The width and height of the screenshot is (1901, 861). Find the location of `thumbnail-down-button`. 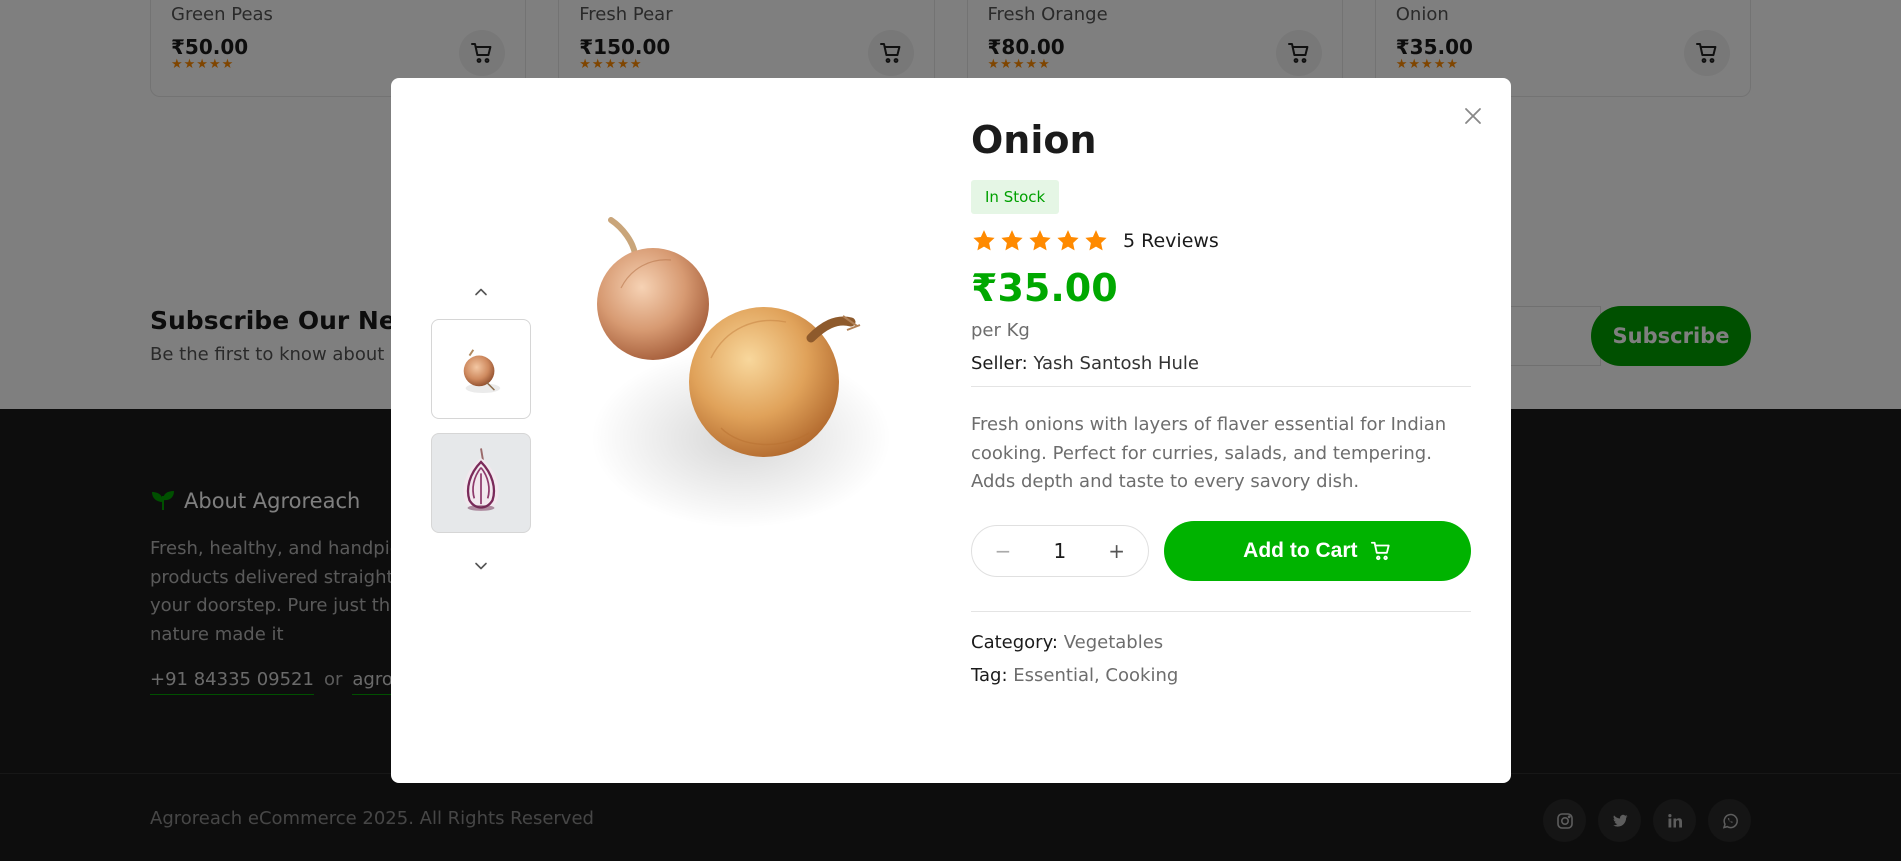

thumbnail-down-button is located at coordinates (481, 566).